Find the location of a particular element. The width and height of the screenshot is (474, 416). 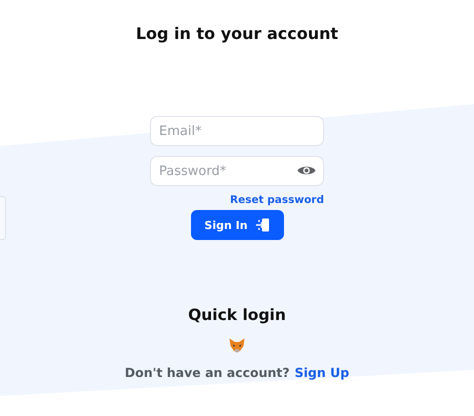

reset-password-link: Reset password is located at coordinates (277, 200).